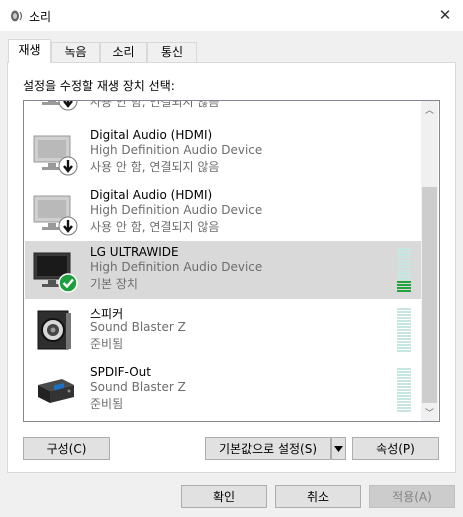 Image resolution: width=463 pixels, height=517 pixels. Describe the element at coordinates (54, 330) in the screenshot. I see `speaker-icon` at that location.